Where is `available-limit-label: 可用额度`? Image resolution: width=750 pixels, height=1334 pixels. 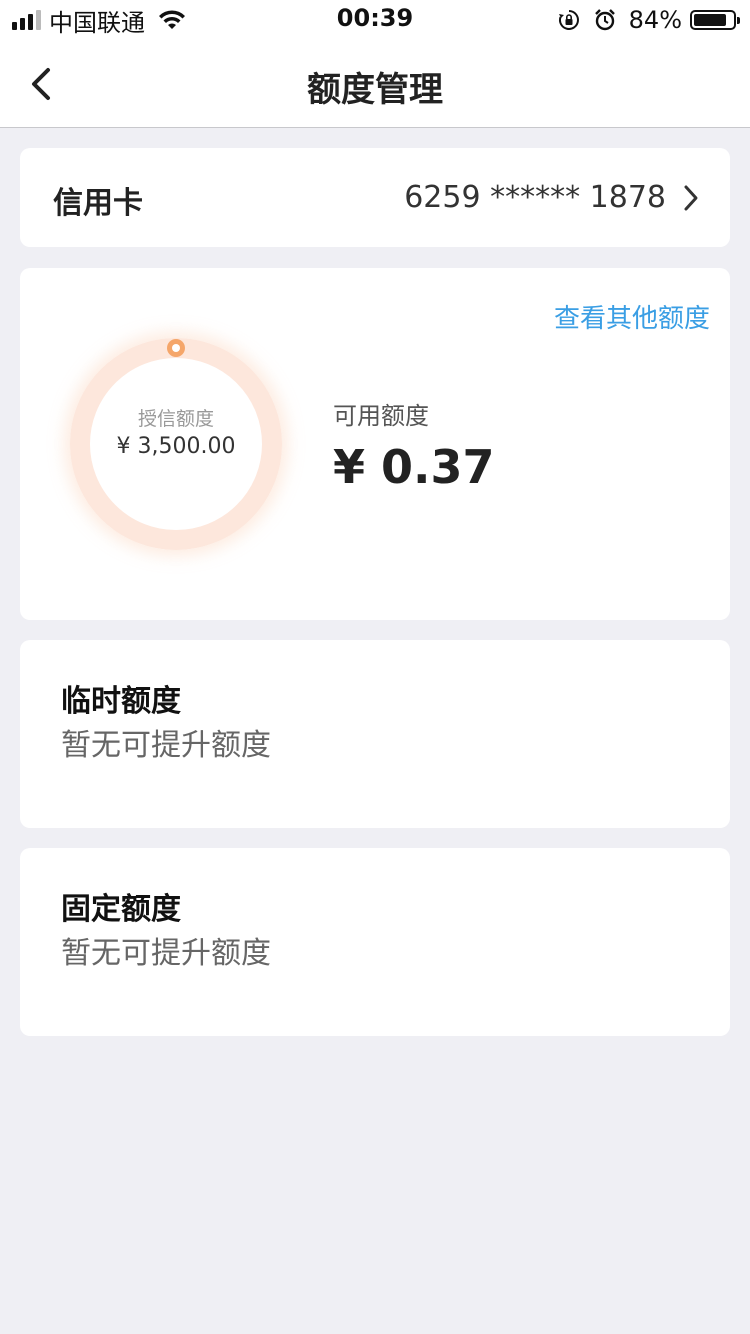 available-limit-label: 可用额度 is located at coordinates (381, 416).